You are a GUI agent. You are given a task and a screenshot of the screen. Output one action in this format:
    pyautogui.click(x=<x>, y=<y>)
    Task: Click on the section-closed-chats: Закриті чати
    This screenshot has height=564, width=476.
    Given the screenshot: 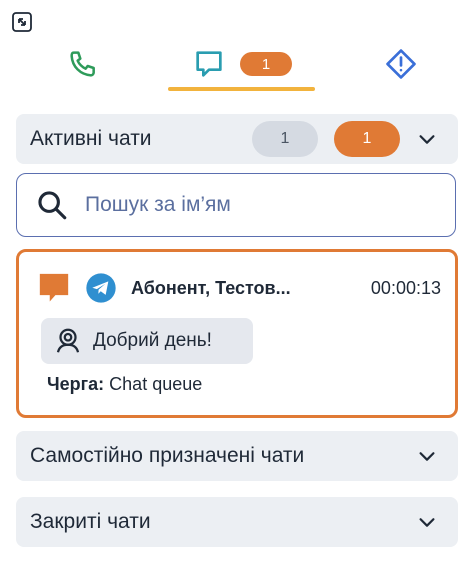 What is the action you would take?
    pyautogui.click(x=237, y=522)
    